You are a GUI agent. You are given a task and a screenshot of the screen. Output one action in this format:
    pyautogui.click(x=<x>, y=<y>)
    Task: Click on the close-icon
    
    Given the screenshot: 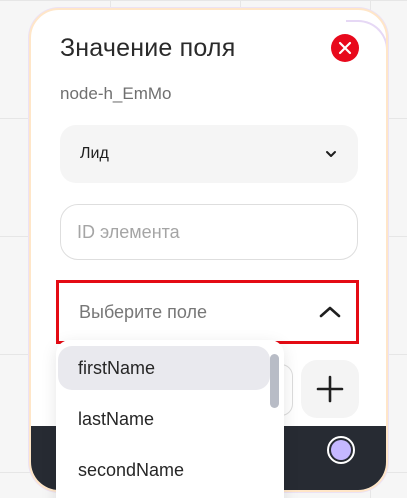 What is the action you would take?
    pyautogui.click(x=345, y=48)
    